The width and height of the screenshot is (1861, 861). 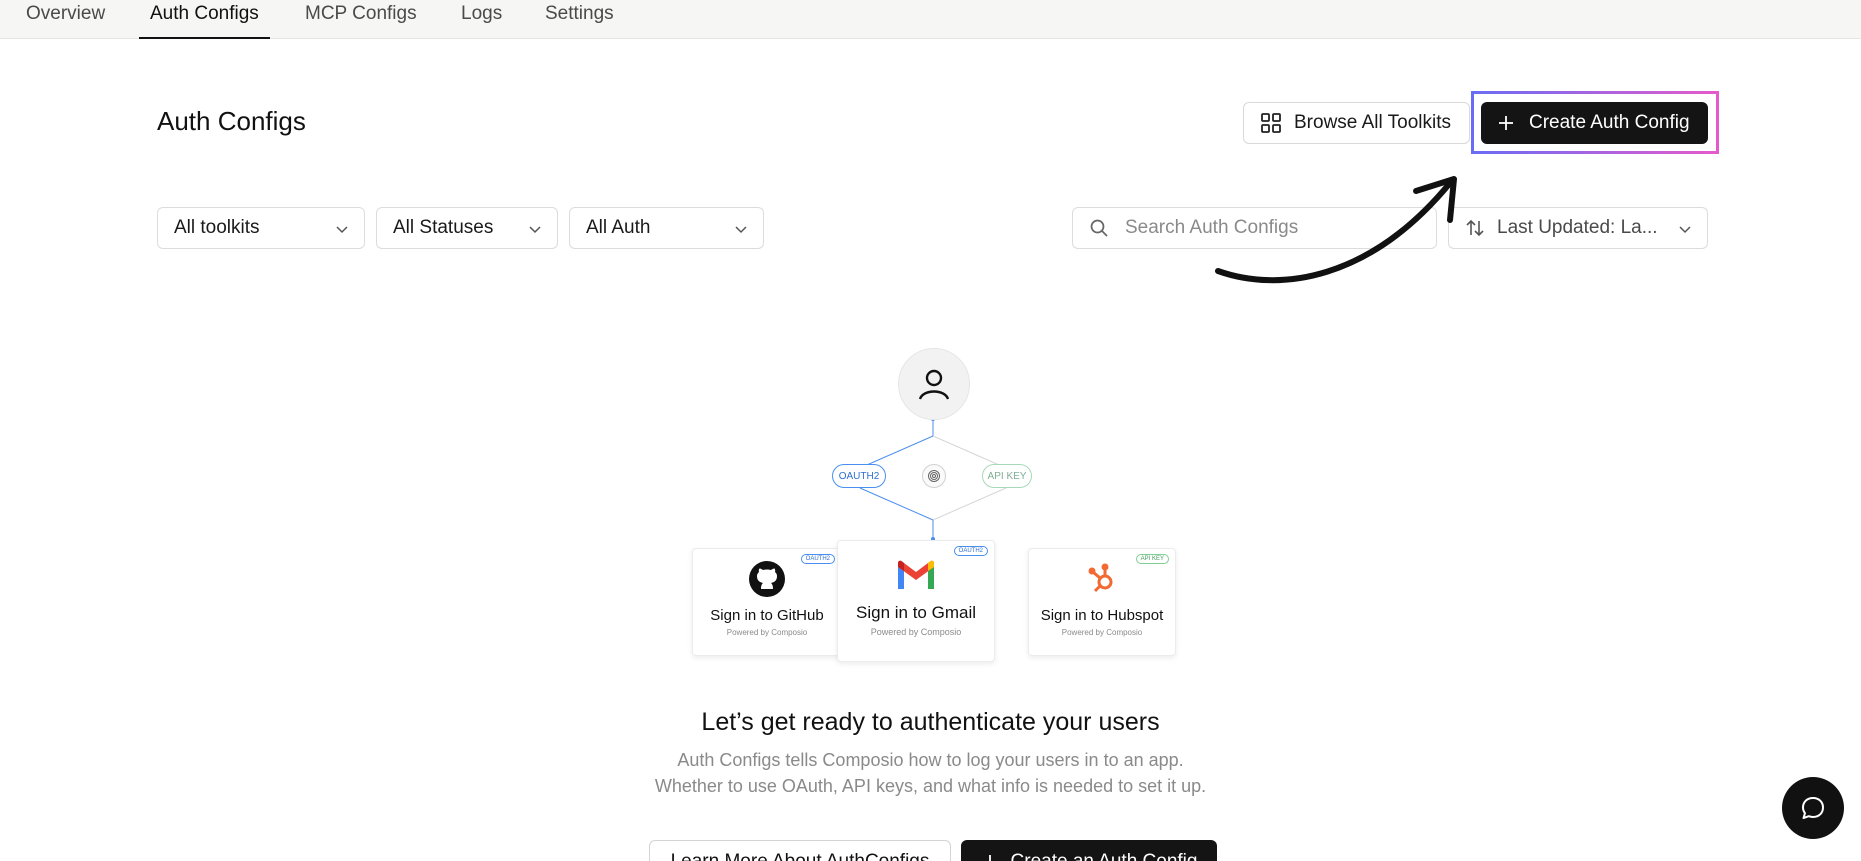 I want to click on learn-more-button: Learn More About AuthConfigs, so click(x=800, y=850).